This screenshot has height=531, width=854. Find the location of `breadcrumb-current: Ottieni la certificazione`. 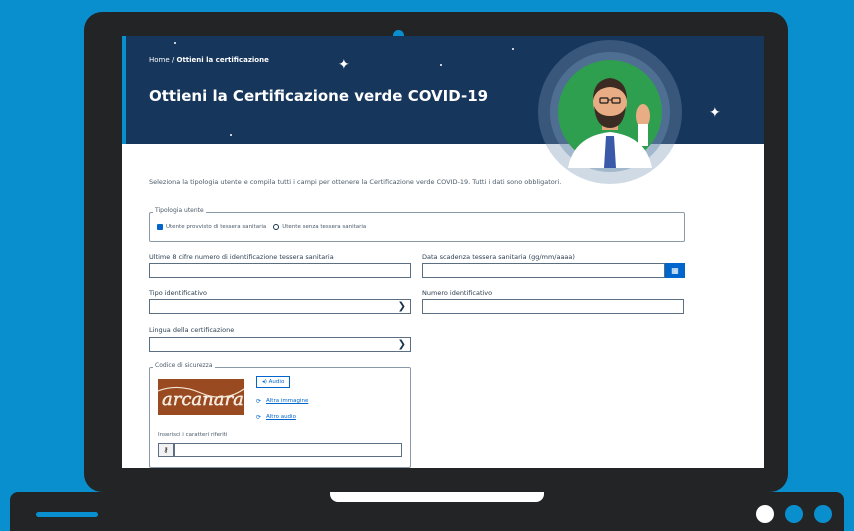

breadcrumb-current: Ottieni la certificazione is located at coordinates (222, 60).